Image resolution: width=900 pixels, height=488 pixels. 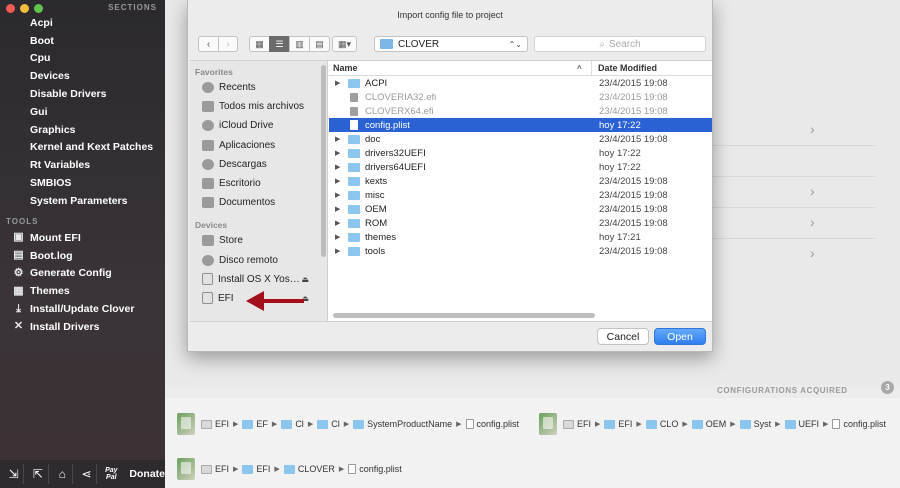 What do you see at coordinates (63, 474) in the screenshot?
I see `home-icon: ⌂` at bounding box center [63, 474].